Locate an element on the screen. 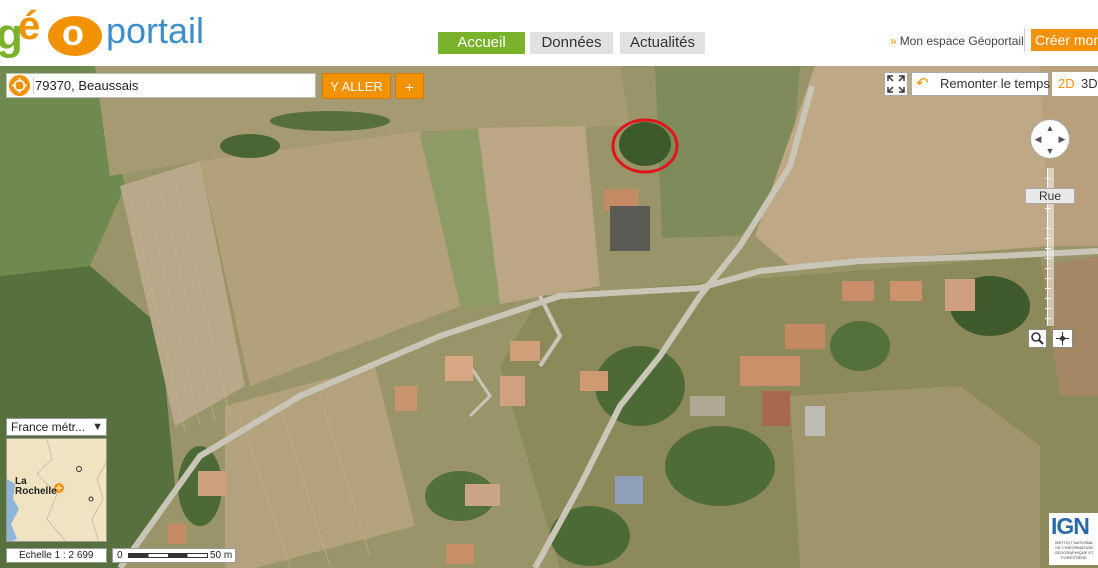 The width and height of the screenshot is (1098, 568). mon-espace-label: Mon espace Géoportail is located at coordinates (961, 41).